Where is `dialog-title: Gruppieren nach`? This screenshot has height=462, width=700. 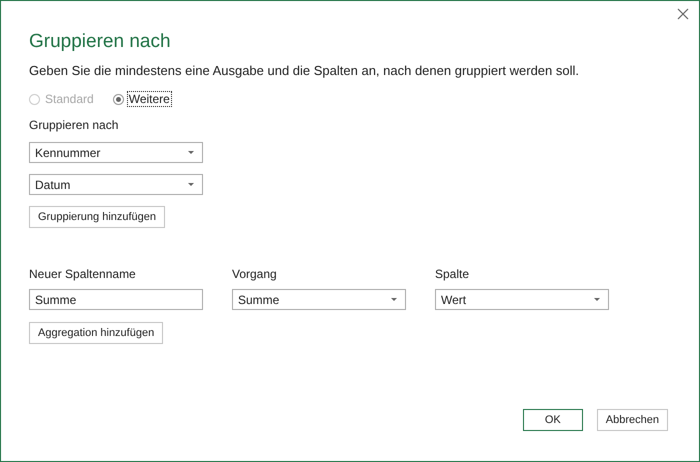 dialog-title: Gruppieren nach is located at coordinates (100, 42).